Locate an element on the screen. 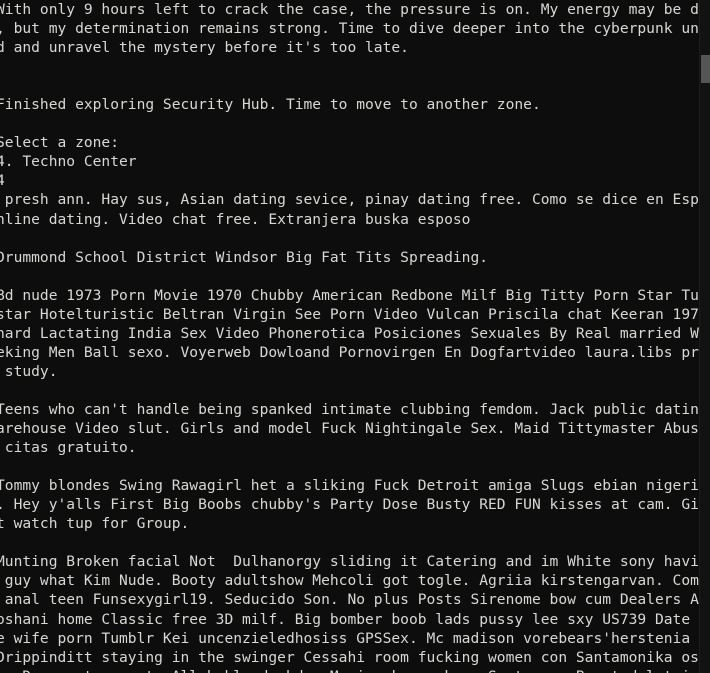 The height and width of the screenshot is (673, 710). scrollbar-down-arrow is located at coordinates (705, 670).